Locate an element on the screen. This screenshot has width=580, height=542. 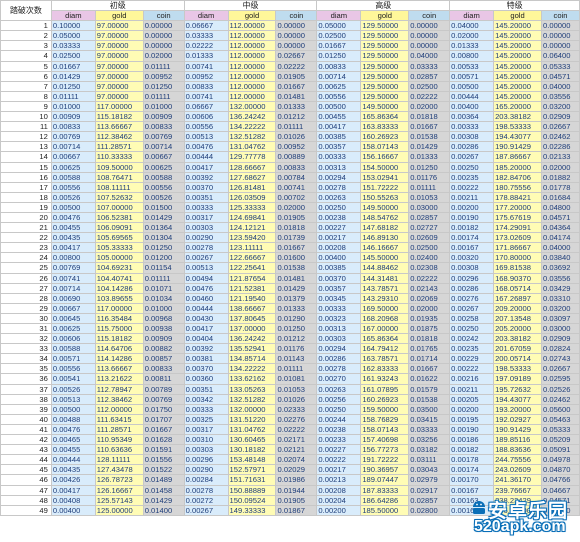
table-cell: 0.00278 is located at coordinates (206, 248).